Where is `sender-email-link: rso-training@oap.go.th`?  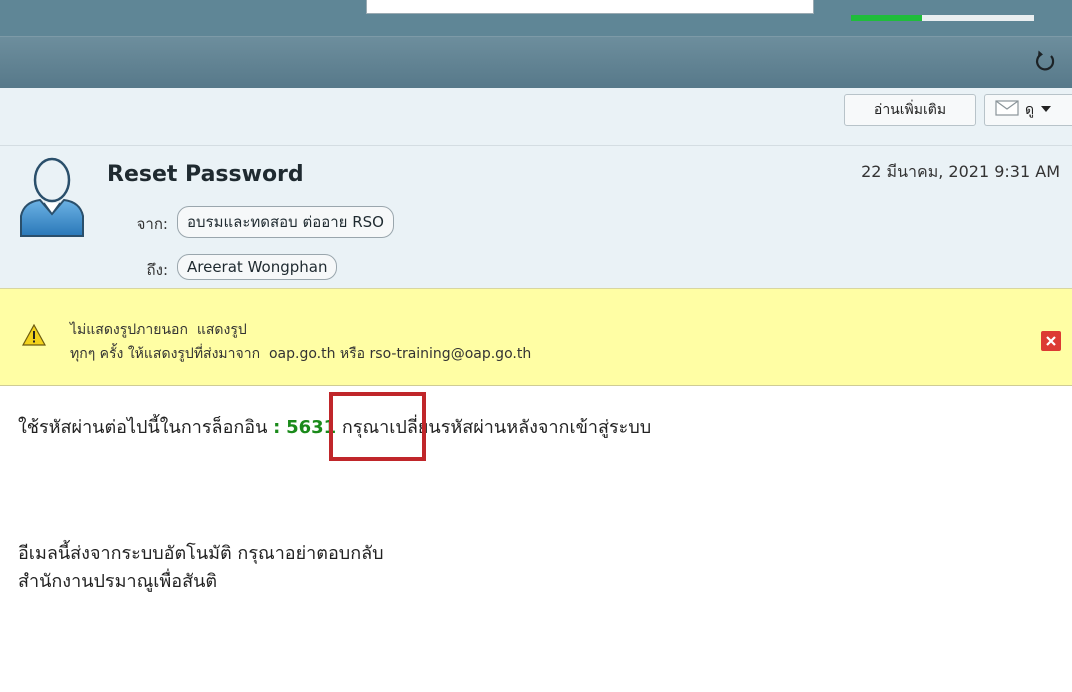 sender-email-link: rso-training@oap.go.th is located at coordinates (451, 354).